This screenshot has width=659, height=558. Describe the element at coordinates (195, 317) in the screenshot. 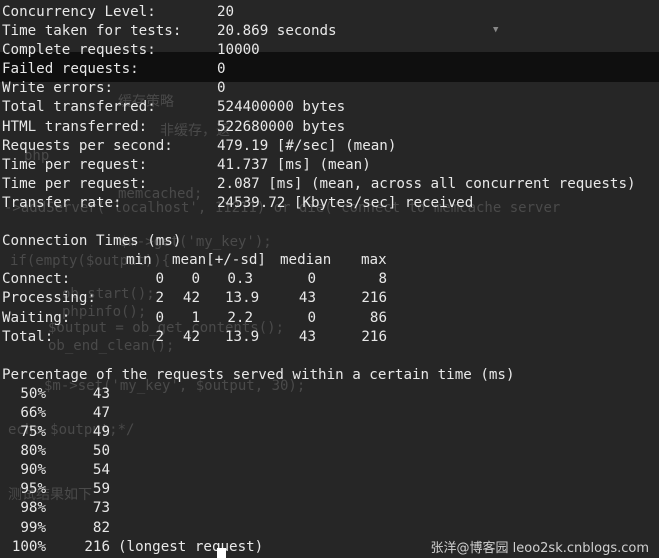

I see `connection-mean: 1` at that location.